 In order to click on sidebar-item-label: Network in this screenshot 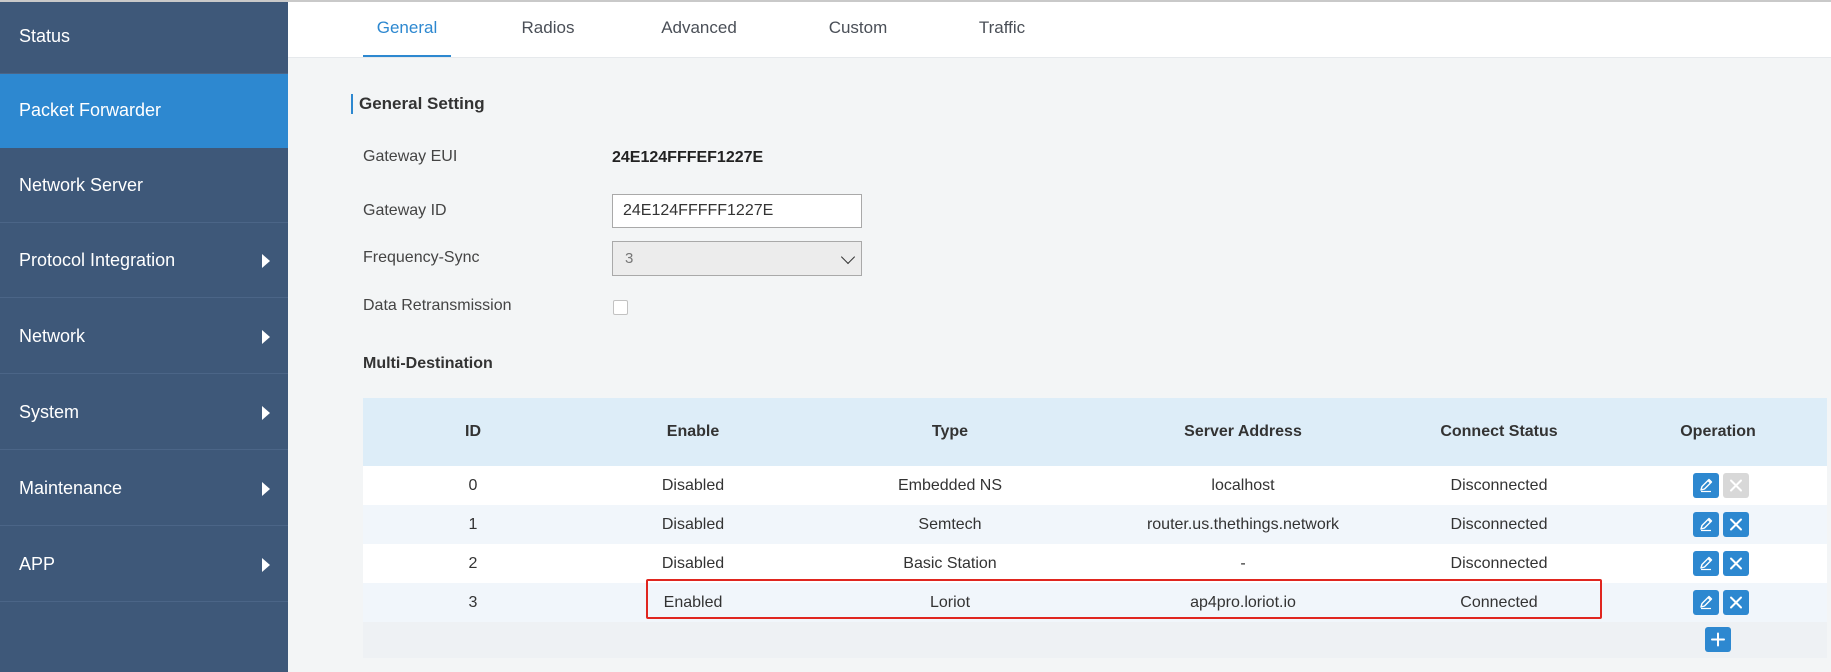, I will do `click(52, 336)`.